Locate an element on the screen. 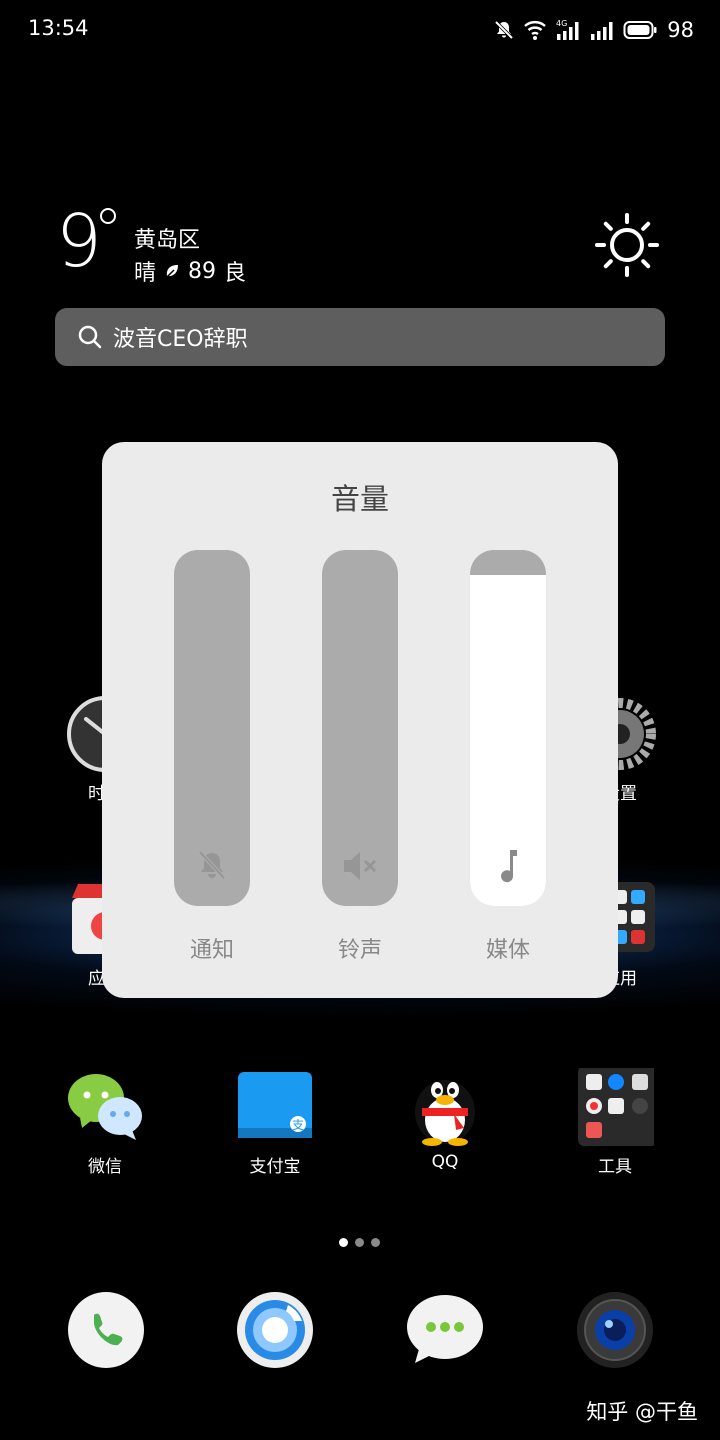 The width and height of the screenshot is (720, 1440). wifi-icon is located at coordinates (535, 30).